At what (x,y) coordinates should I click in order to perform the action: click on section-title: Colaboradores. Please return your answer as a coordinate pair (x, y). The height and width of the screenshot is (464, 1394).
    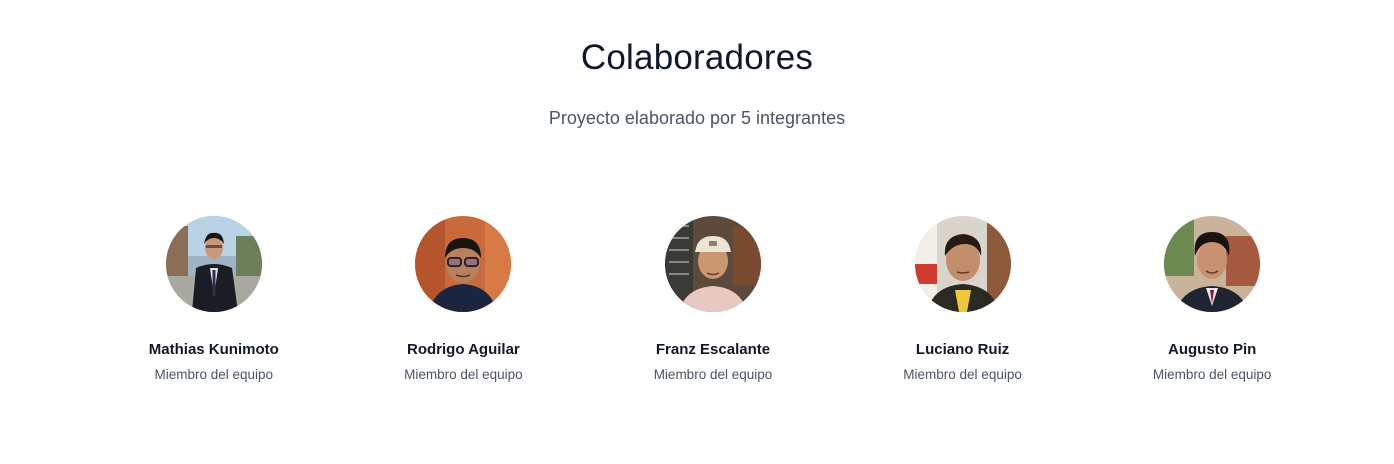
    Looking at the image, I should click on (697, 57).